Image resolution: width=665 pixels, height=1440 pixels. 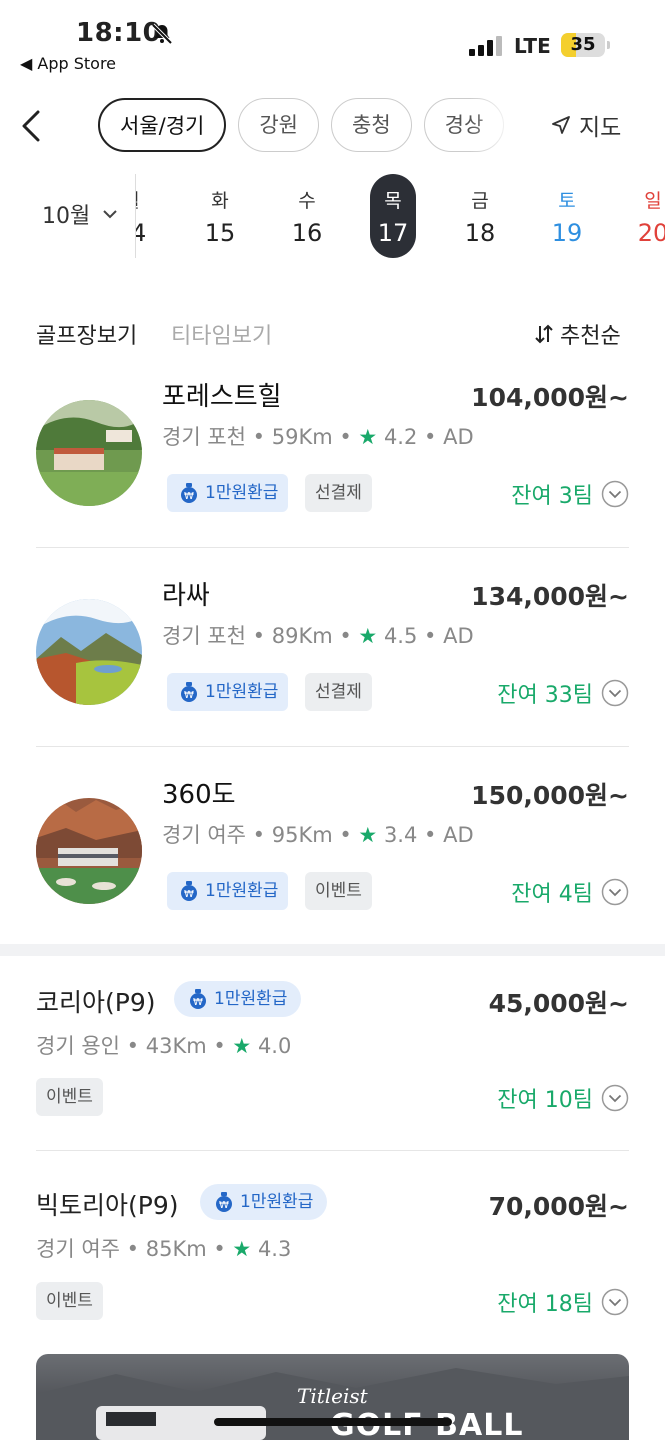 What do you see at coordinates (558, 1003) in the screenshot?
I see `course-price: 45,000원~` at bounding box center [558, 1003].